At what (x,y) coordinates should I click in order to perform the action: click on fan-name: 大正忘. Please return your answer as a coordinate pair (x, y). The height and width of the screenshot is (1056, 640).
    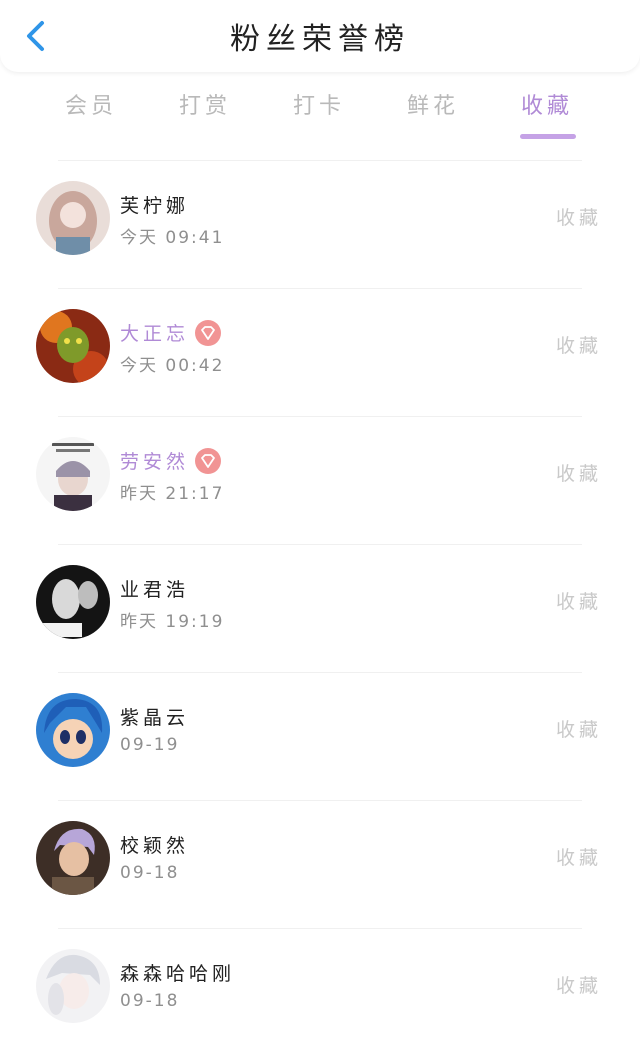
    Looking at the image, I should click on (171, 333).